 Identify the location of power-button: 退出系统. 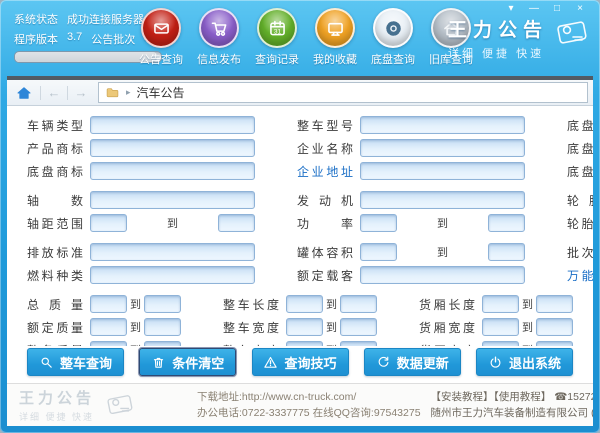
(524, 362).